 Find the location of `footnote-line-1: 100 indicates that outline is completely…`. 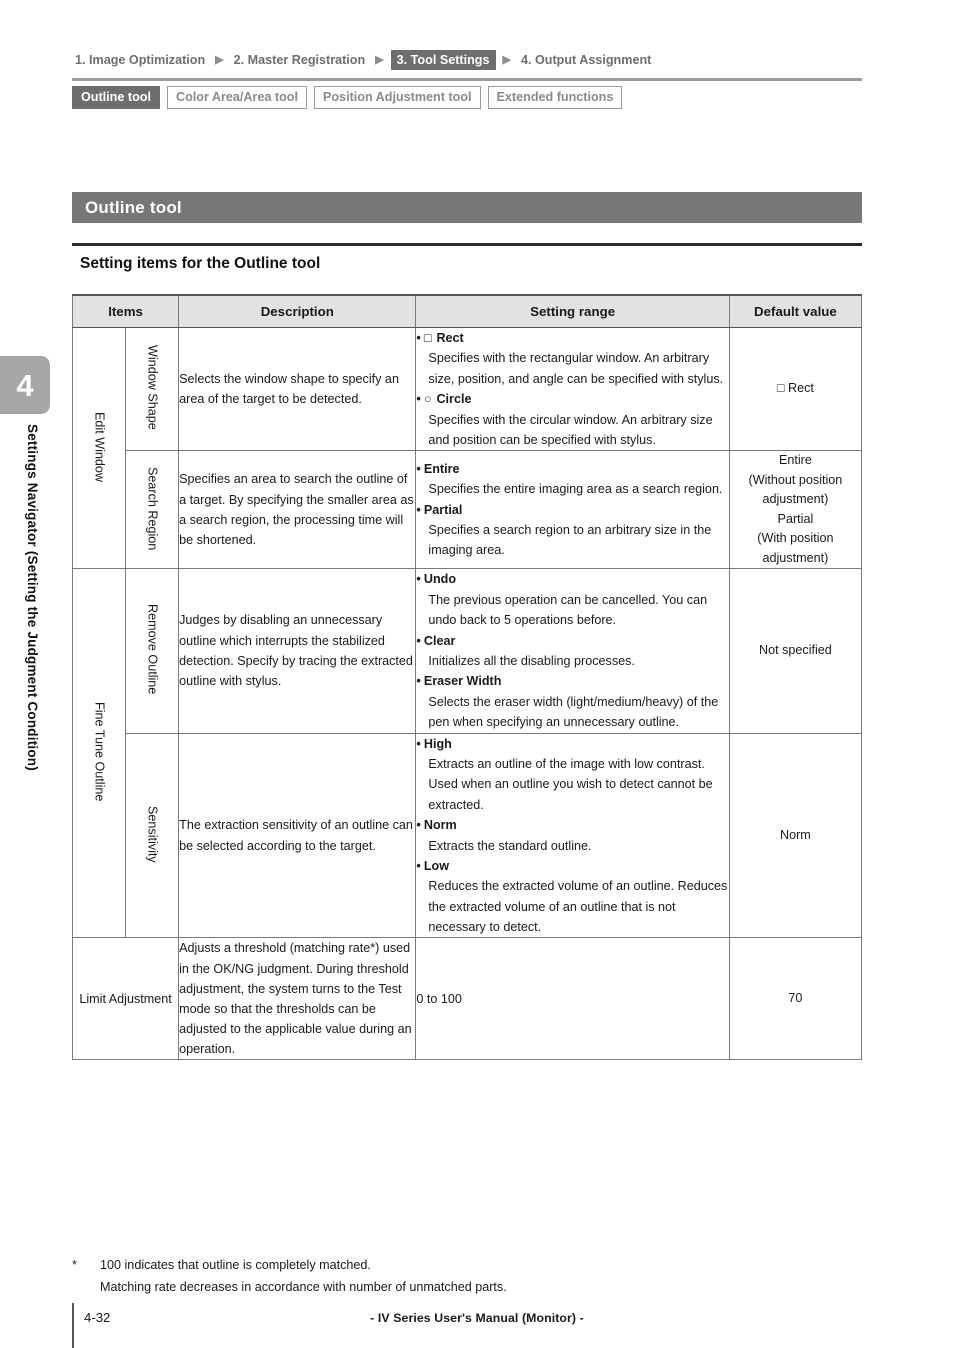

footnote-line-1: 100 indicates that outline is completely… is located at coordinates (235, 1265).